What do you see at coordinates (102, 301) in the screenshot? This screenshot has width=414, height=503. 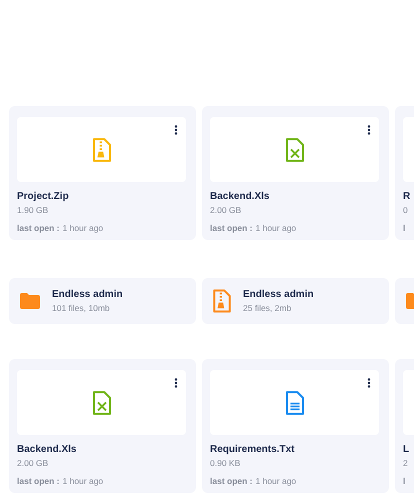 I see `folder-card: Endless admin 101 files, 10mb` at bounding box center [102, 301].